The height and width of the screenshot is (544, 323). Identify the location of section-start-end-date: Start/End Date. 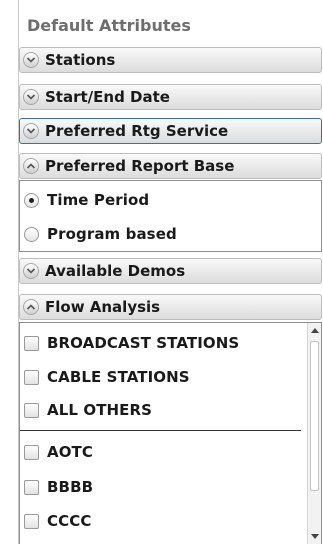
(170, 97).